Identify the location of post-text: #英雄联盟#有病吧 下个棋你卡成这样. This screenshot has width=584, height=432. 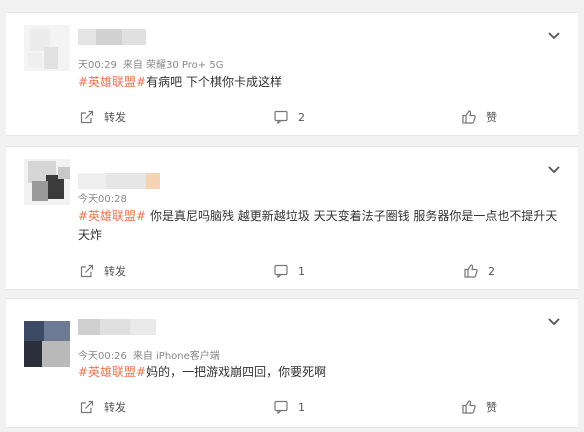
(323, 82).